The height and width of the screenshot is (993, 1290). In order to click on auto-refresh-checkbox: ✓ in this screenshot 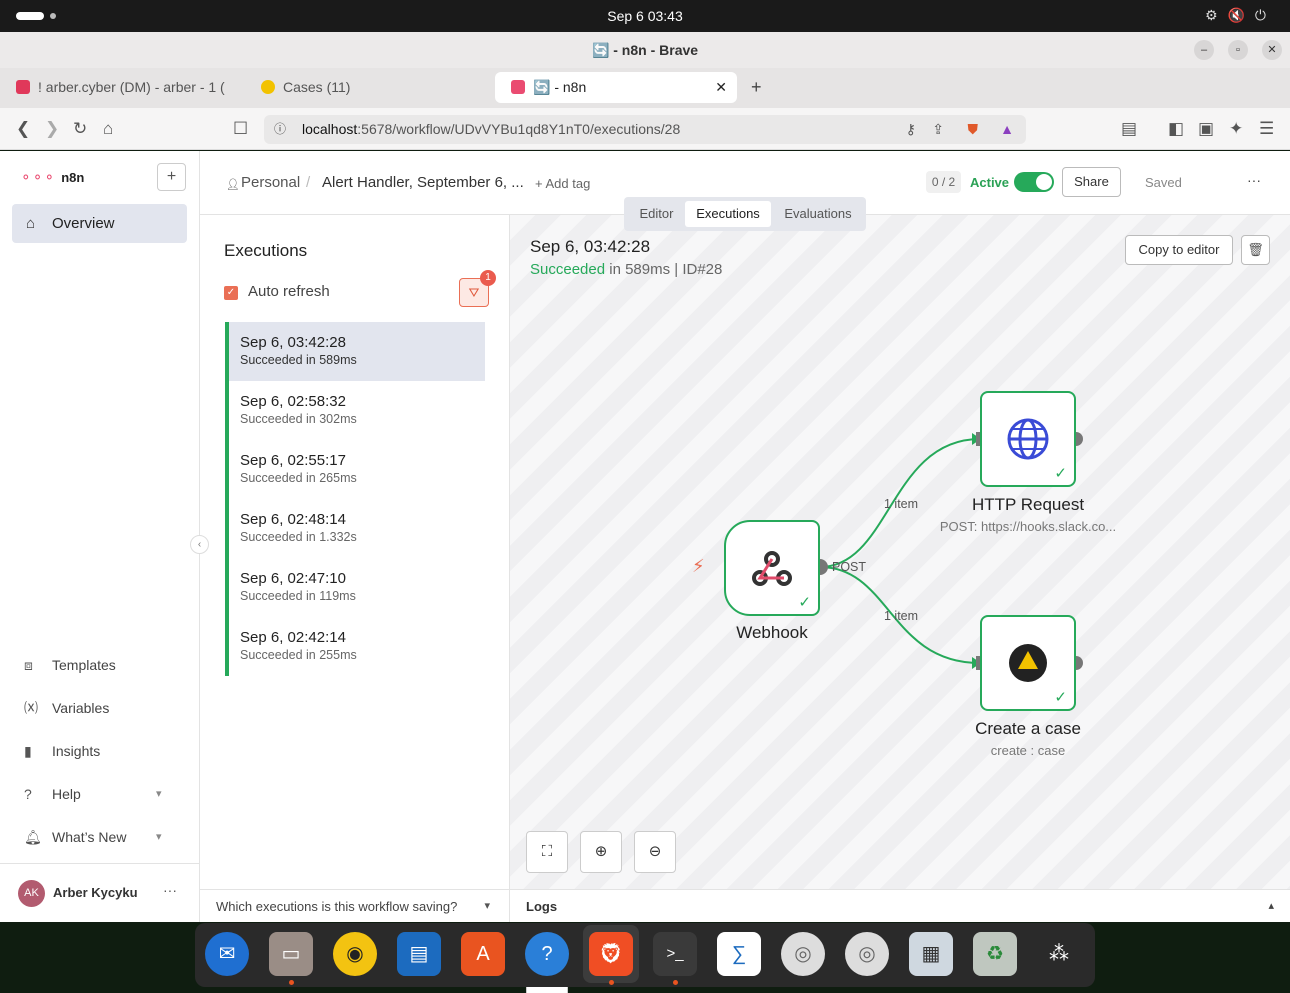, I will do `click(231, 293)`.